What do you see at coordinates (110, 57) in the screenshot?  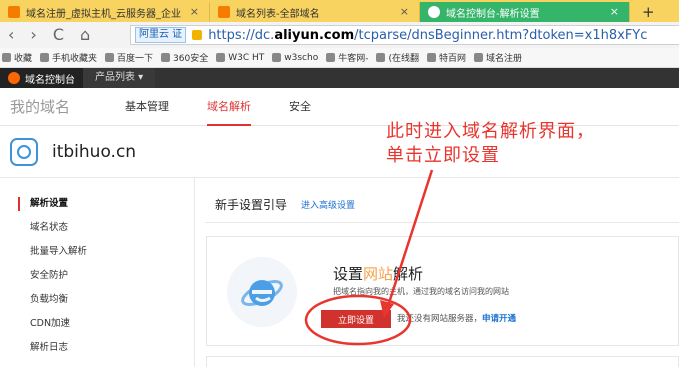 I see `baidu-icon` at bounding box center [110, 57].